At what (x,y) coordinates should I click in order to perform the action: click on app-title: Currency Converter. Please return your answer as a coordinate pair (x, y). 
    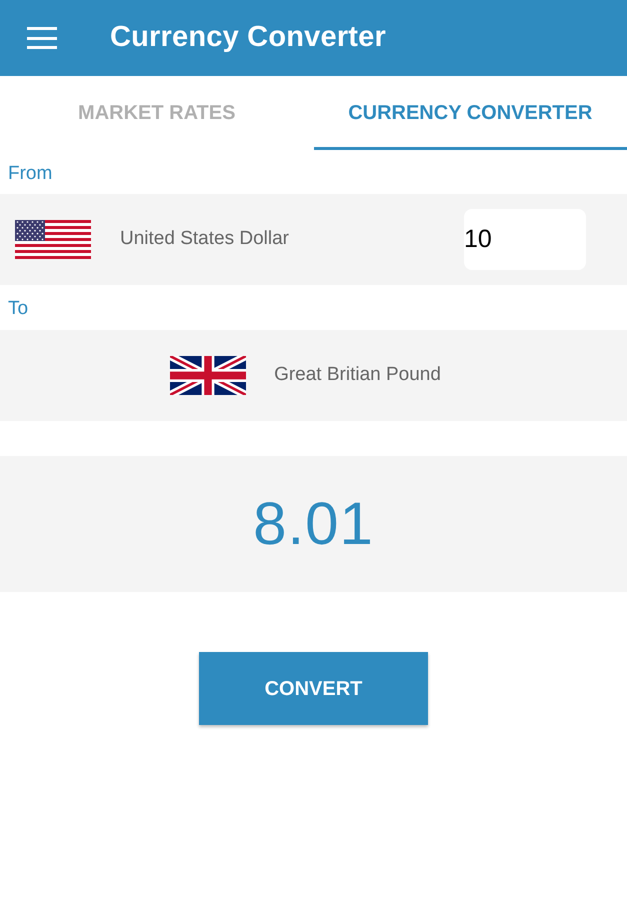
    Looking at the image, I should click on (248, 38).